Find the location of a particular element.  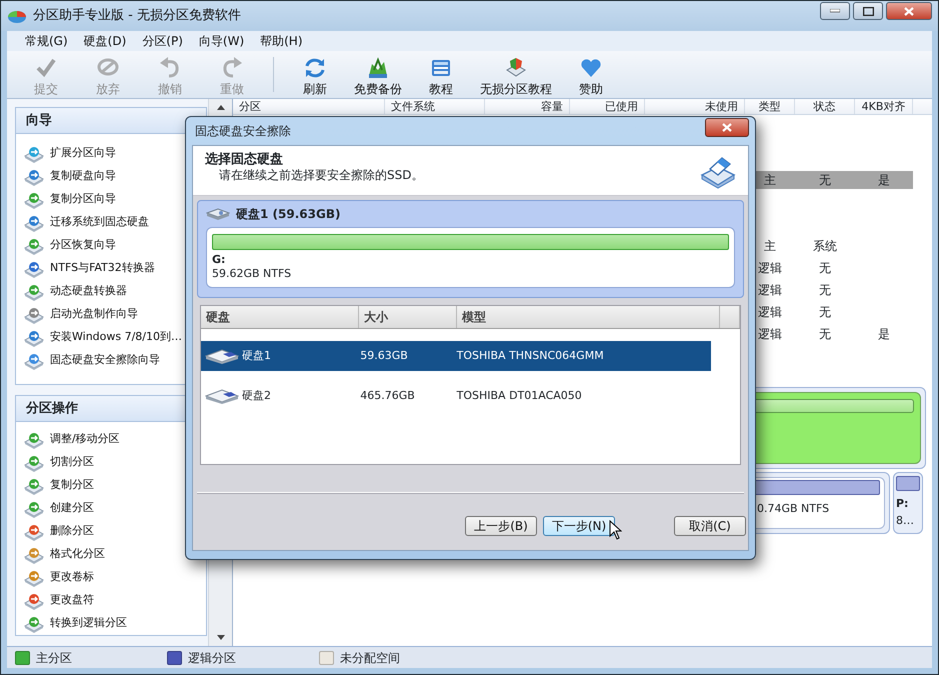

sidebar-item: 复制分区 is located at coordinates (111, 485).